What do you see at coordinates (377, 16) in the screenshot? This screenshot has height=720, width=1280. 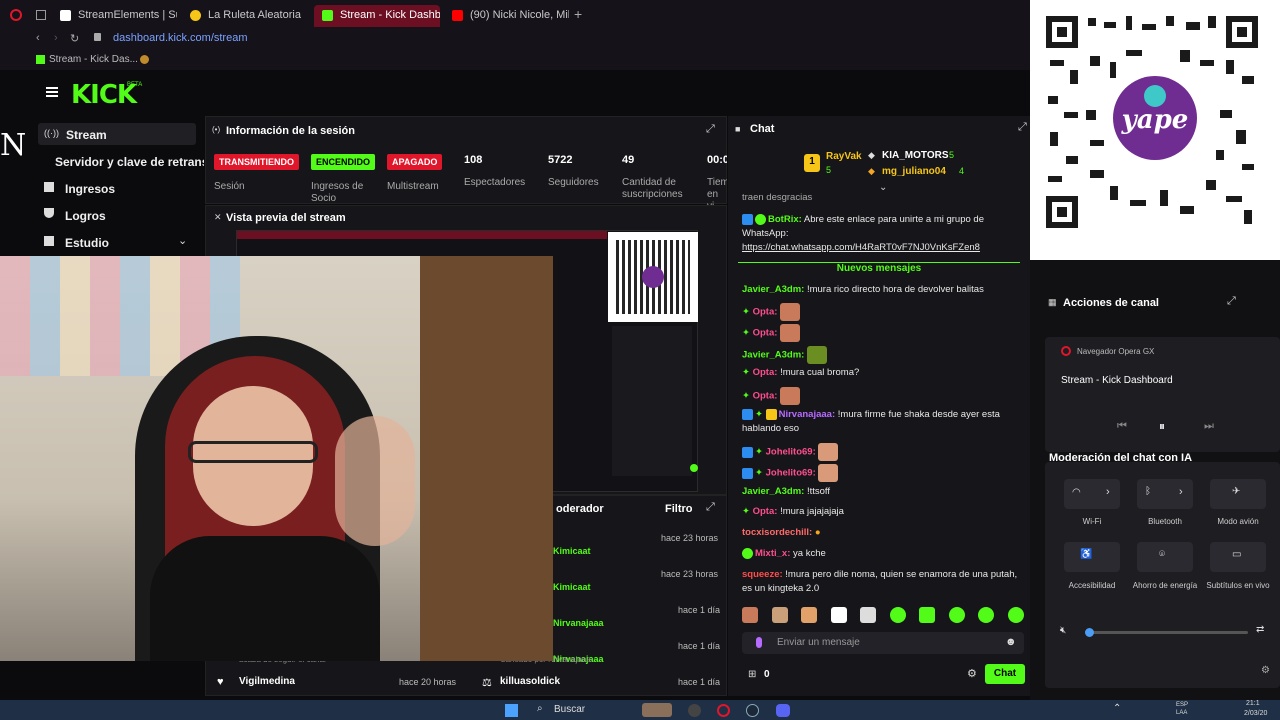 I see `tab-kick-dashboard: Stream - Kick Dashboard` at bounding box center [377, 16].